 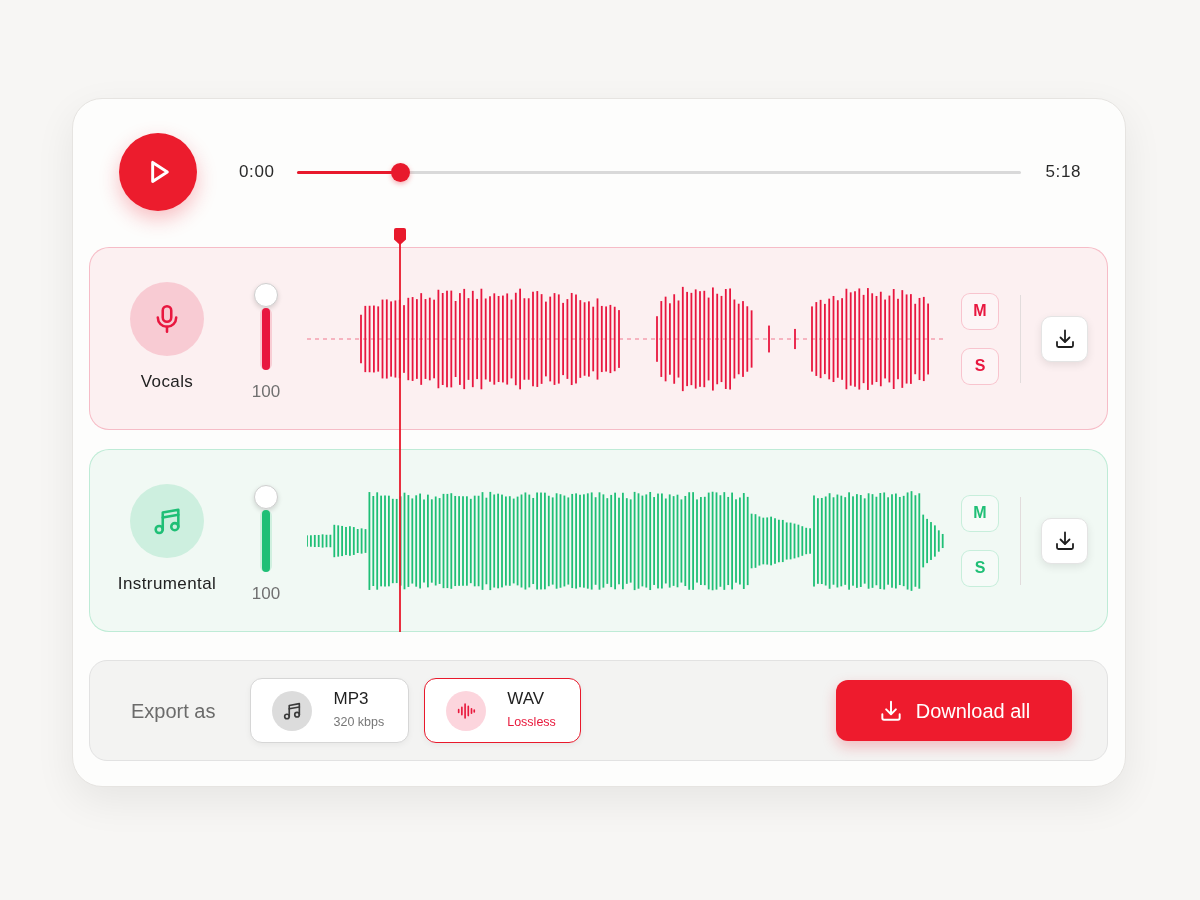 What do you see at coordinates (400, 430) in the screenshot?
I see `playhead` at bounding box center [400, 430].